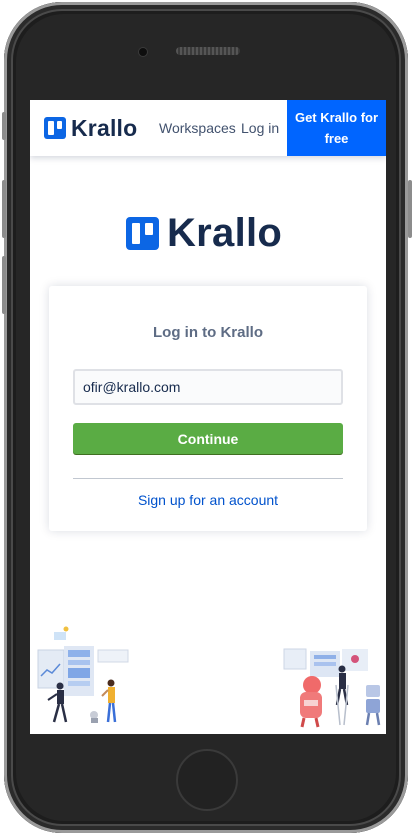 This screenshot has height=837, width=414. I want to click on header-logo: Krallo, so click(91, 127).